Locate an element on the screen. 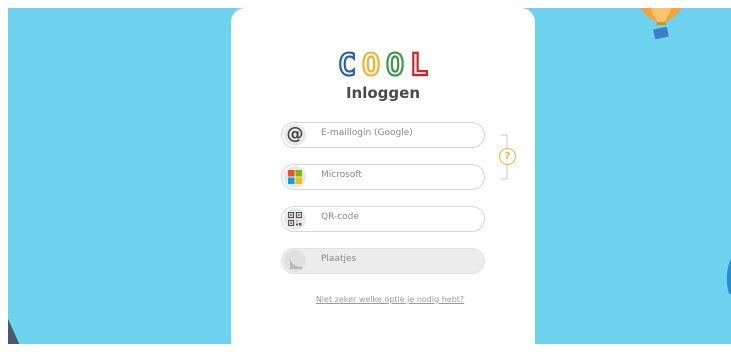  edge-decoration is located at coordinates (728, 276).